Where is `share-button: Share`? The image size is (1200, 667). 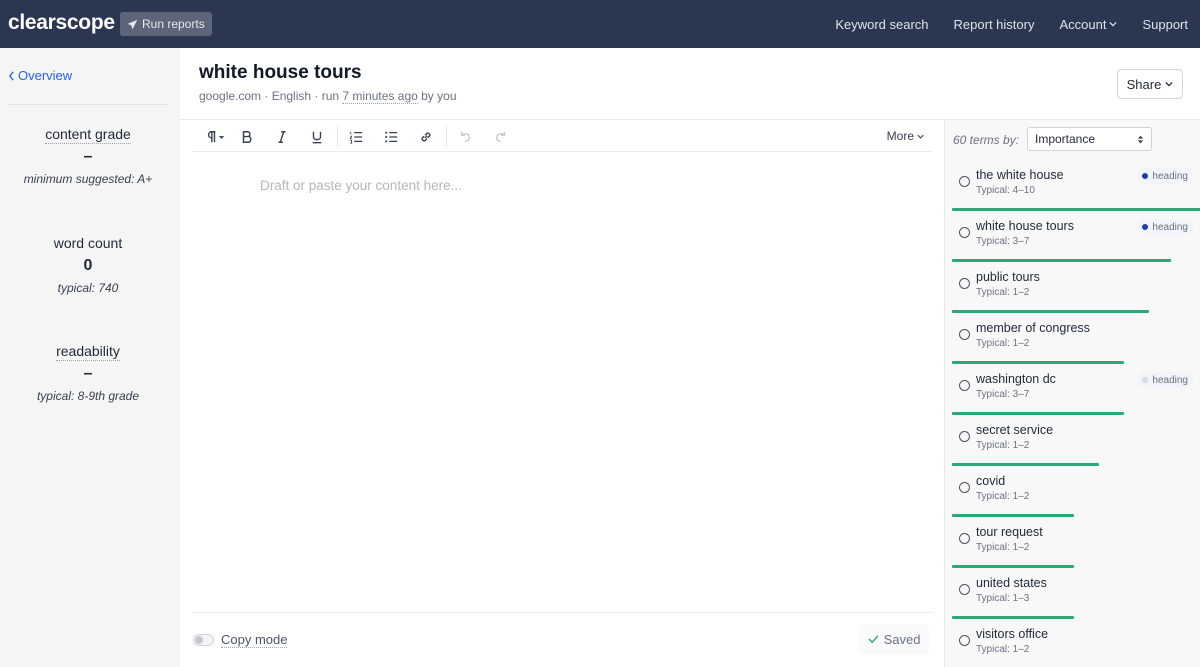
share-button: Share is located at coordinates (1150, 84).